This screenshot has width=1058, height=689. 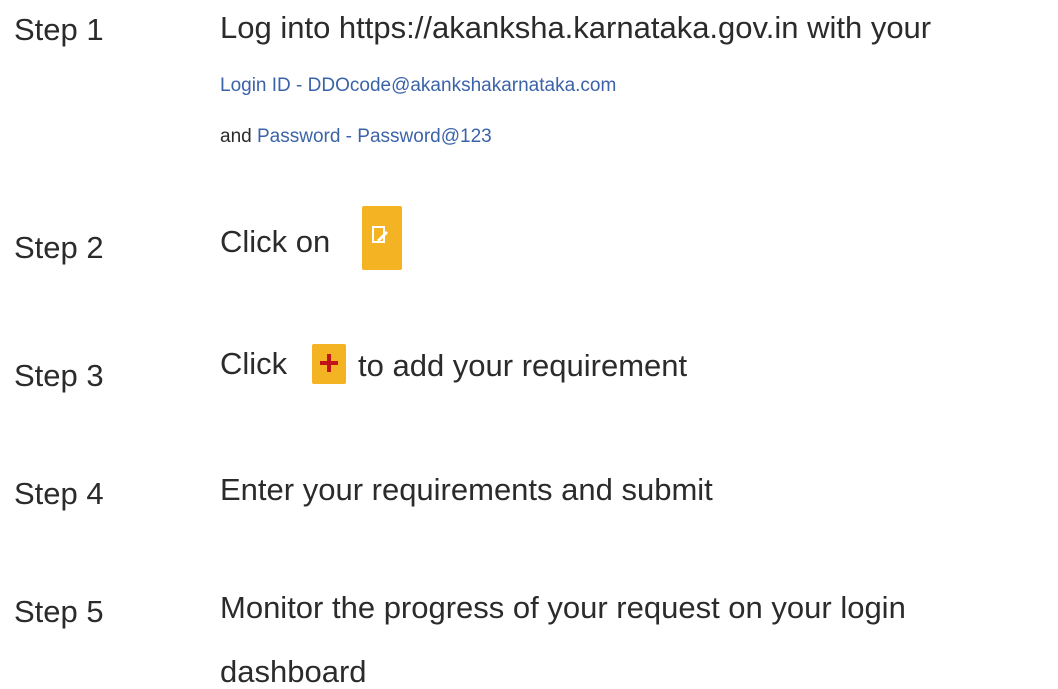 I want to click on step-2-text: Click on, so click(x=275, y=241).